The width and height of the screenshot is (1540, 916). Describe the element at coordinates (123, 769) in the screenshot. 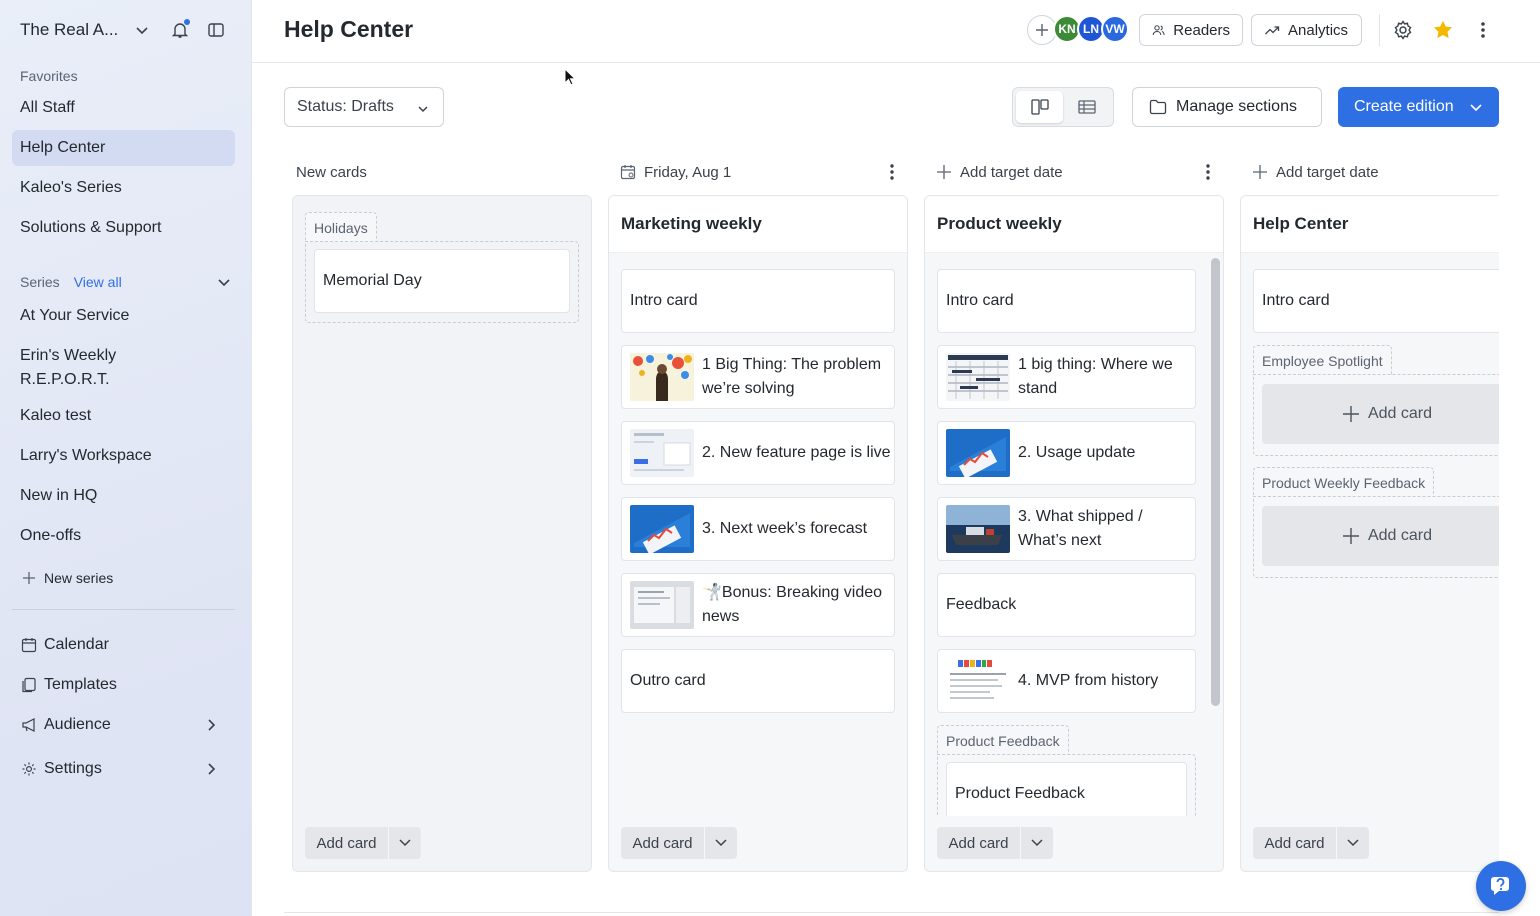

I see `sidebar-item-settings: Settings` at that location.